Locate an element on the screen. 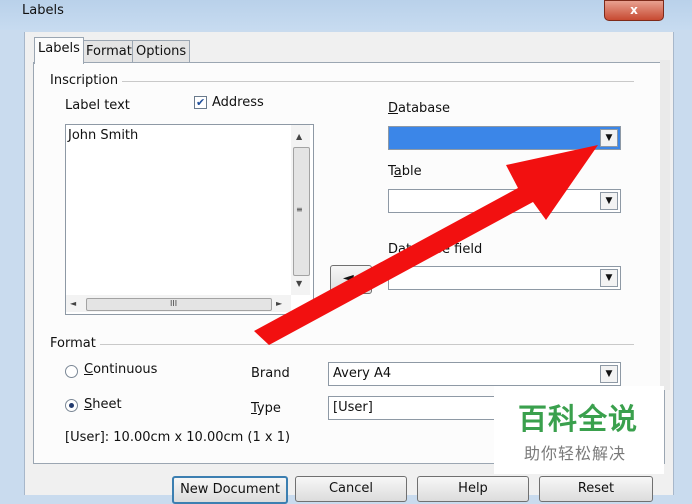  tab-labels: Labels is located at coordinates (59, 50).